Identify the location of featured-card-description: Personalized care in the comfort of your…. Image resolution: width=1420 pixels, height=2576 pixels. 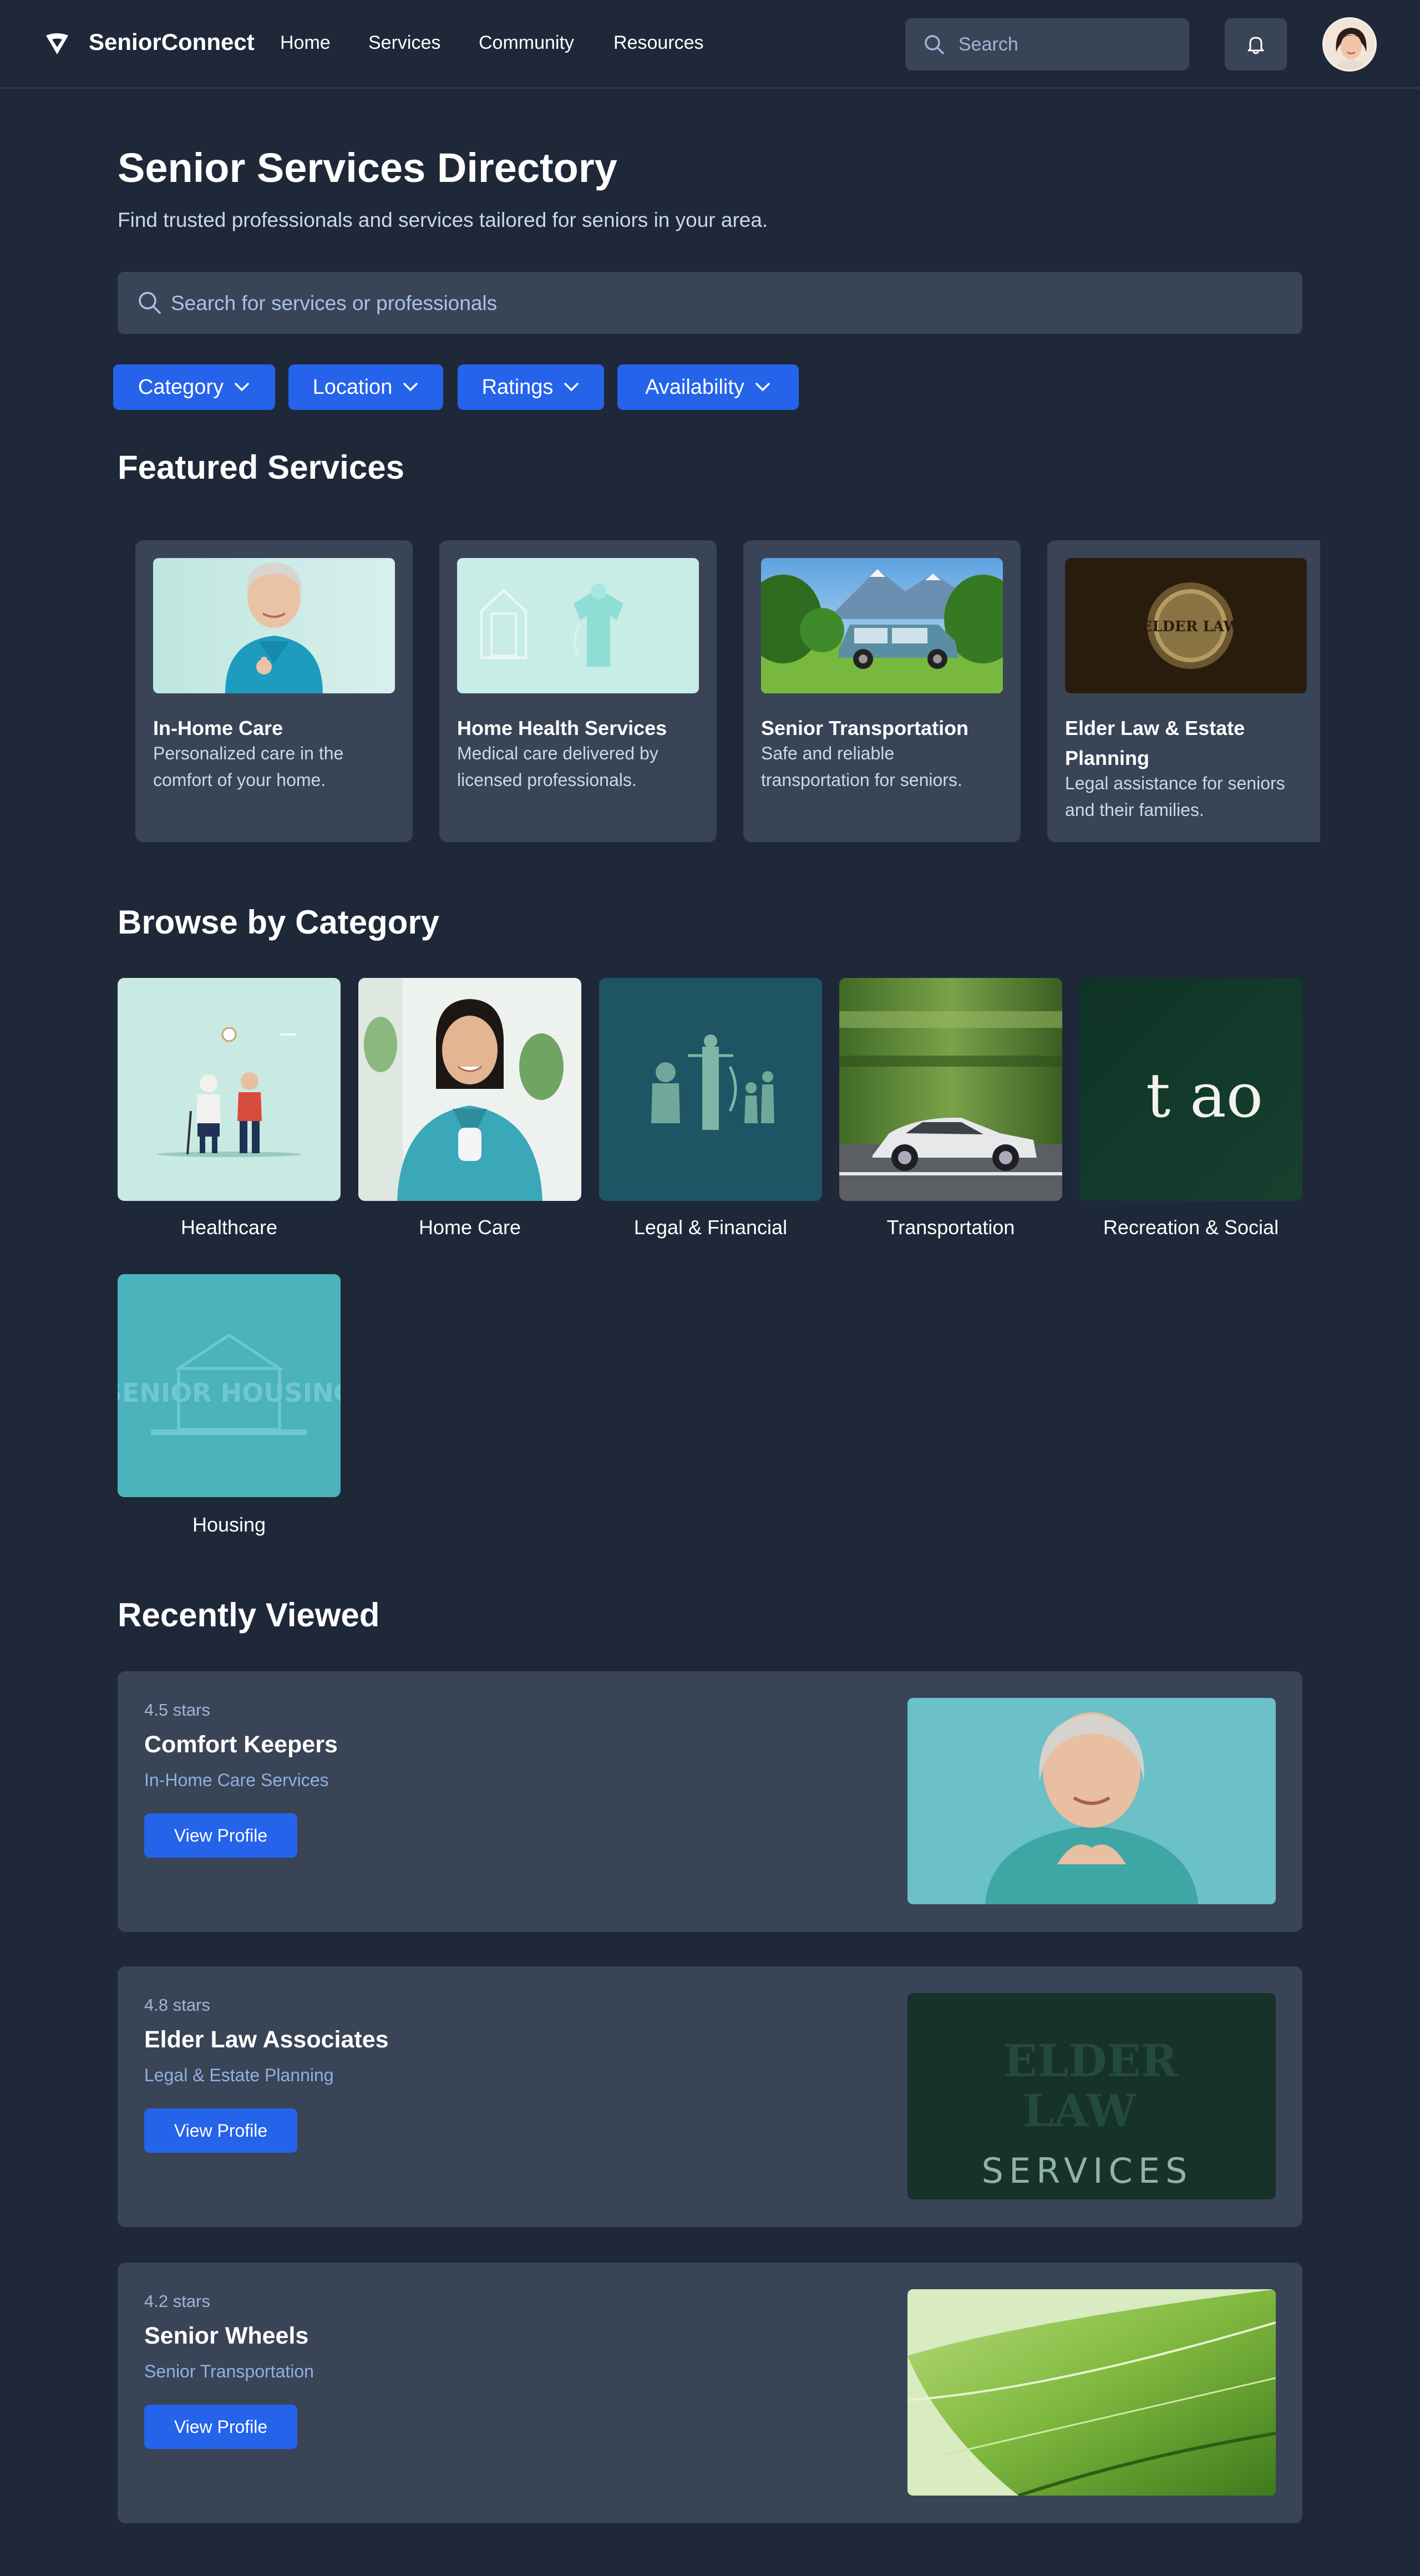
(248, 766).